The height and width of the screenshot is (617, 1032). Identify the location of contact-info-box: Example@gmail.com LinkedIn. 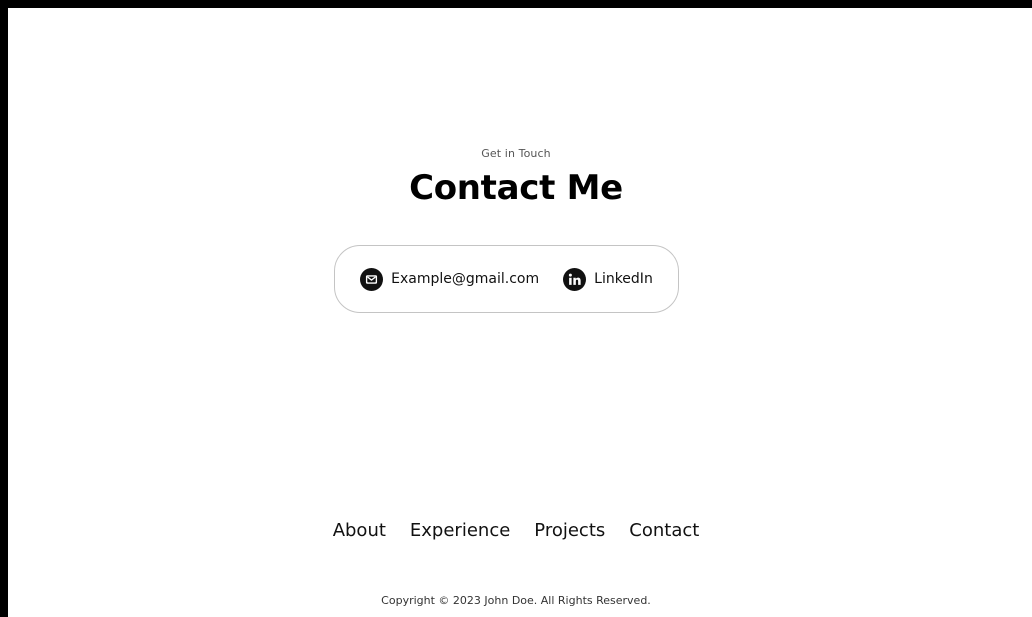
(506, 279).